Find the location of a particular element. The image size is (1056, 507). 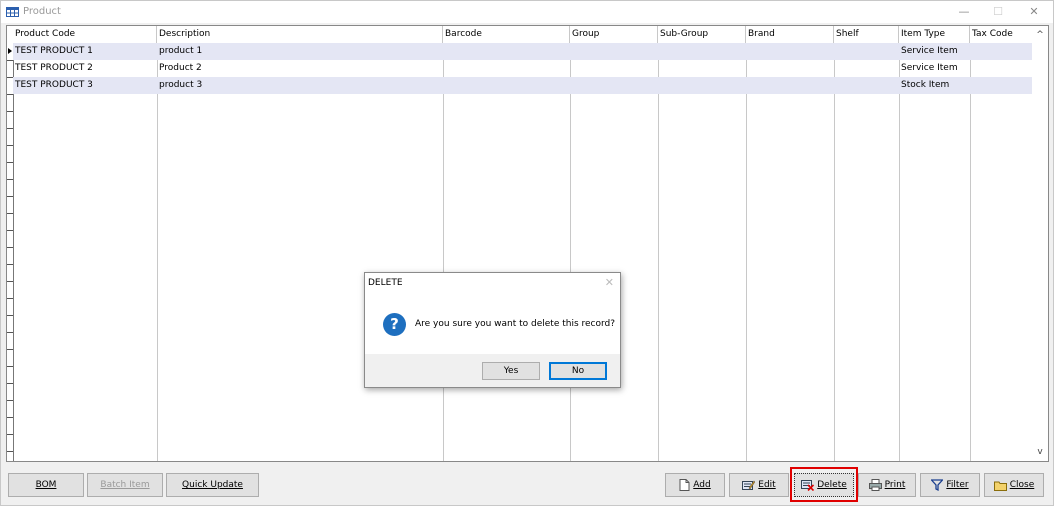

add-document-icon is located at coordinates (684, 485).